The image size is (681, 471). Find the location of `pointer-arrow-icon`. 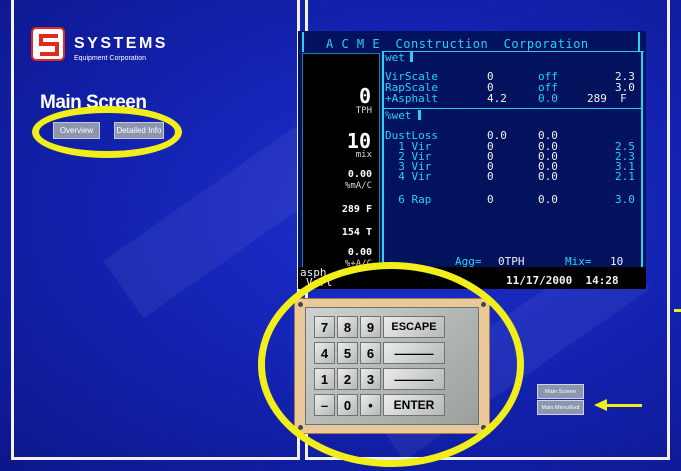

pointer-arrow-icon is located at coordinates (600, 405).